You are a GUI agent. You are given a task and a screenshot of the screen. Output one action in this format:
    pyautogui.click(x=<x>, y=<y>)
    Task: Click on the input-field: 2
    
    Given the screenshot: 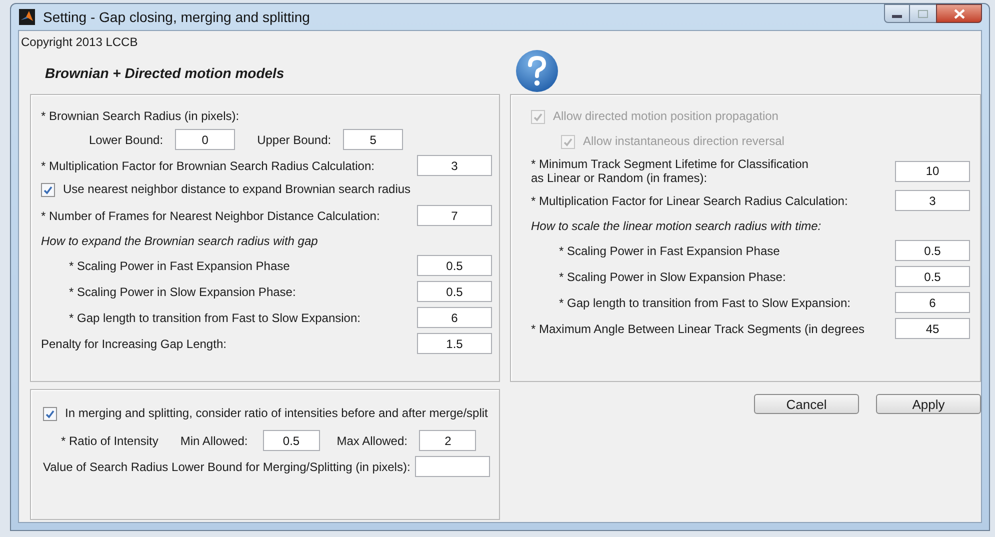 What is the action you would take?
    pyautogui.click(x=447, y=440)
    